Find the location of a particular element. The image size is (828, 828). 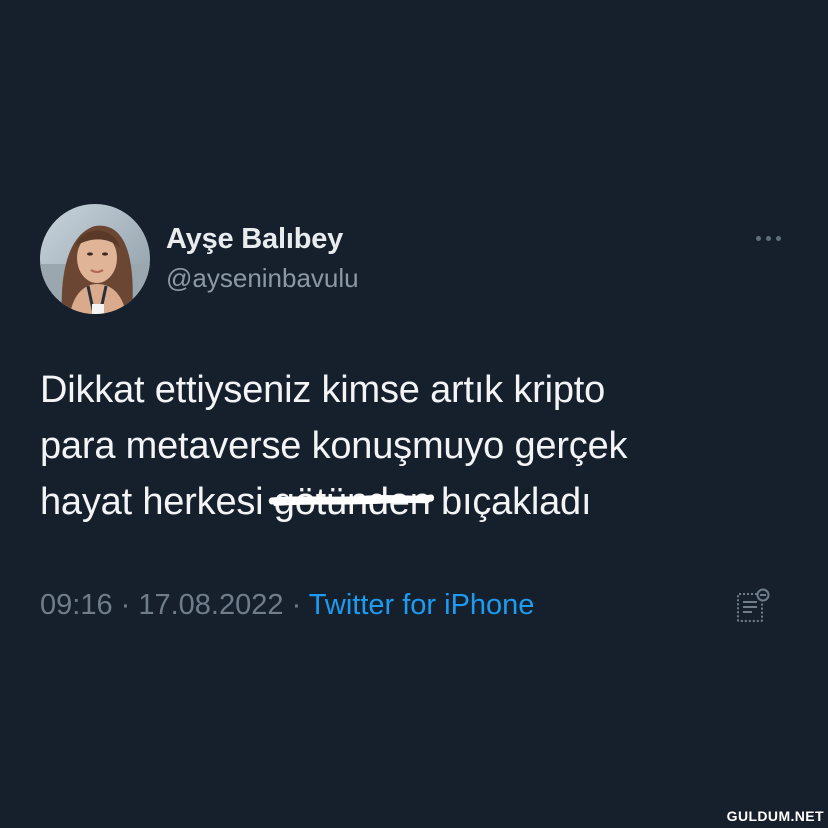

tweet-text-line: para metaverse konuşmuyo gerçek is located at coordinates (334, 446).